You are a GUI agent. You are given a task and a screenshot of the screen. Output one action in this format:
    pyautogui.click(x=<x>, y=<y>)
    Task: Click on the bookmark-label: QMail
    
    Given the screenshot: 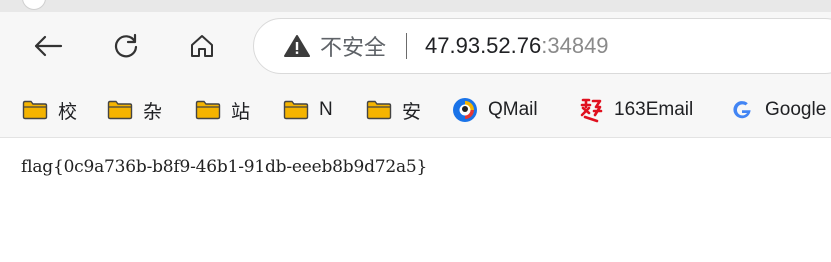 What is the action you would take?
    pyautogui.click(x=513, y=109)
    